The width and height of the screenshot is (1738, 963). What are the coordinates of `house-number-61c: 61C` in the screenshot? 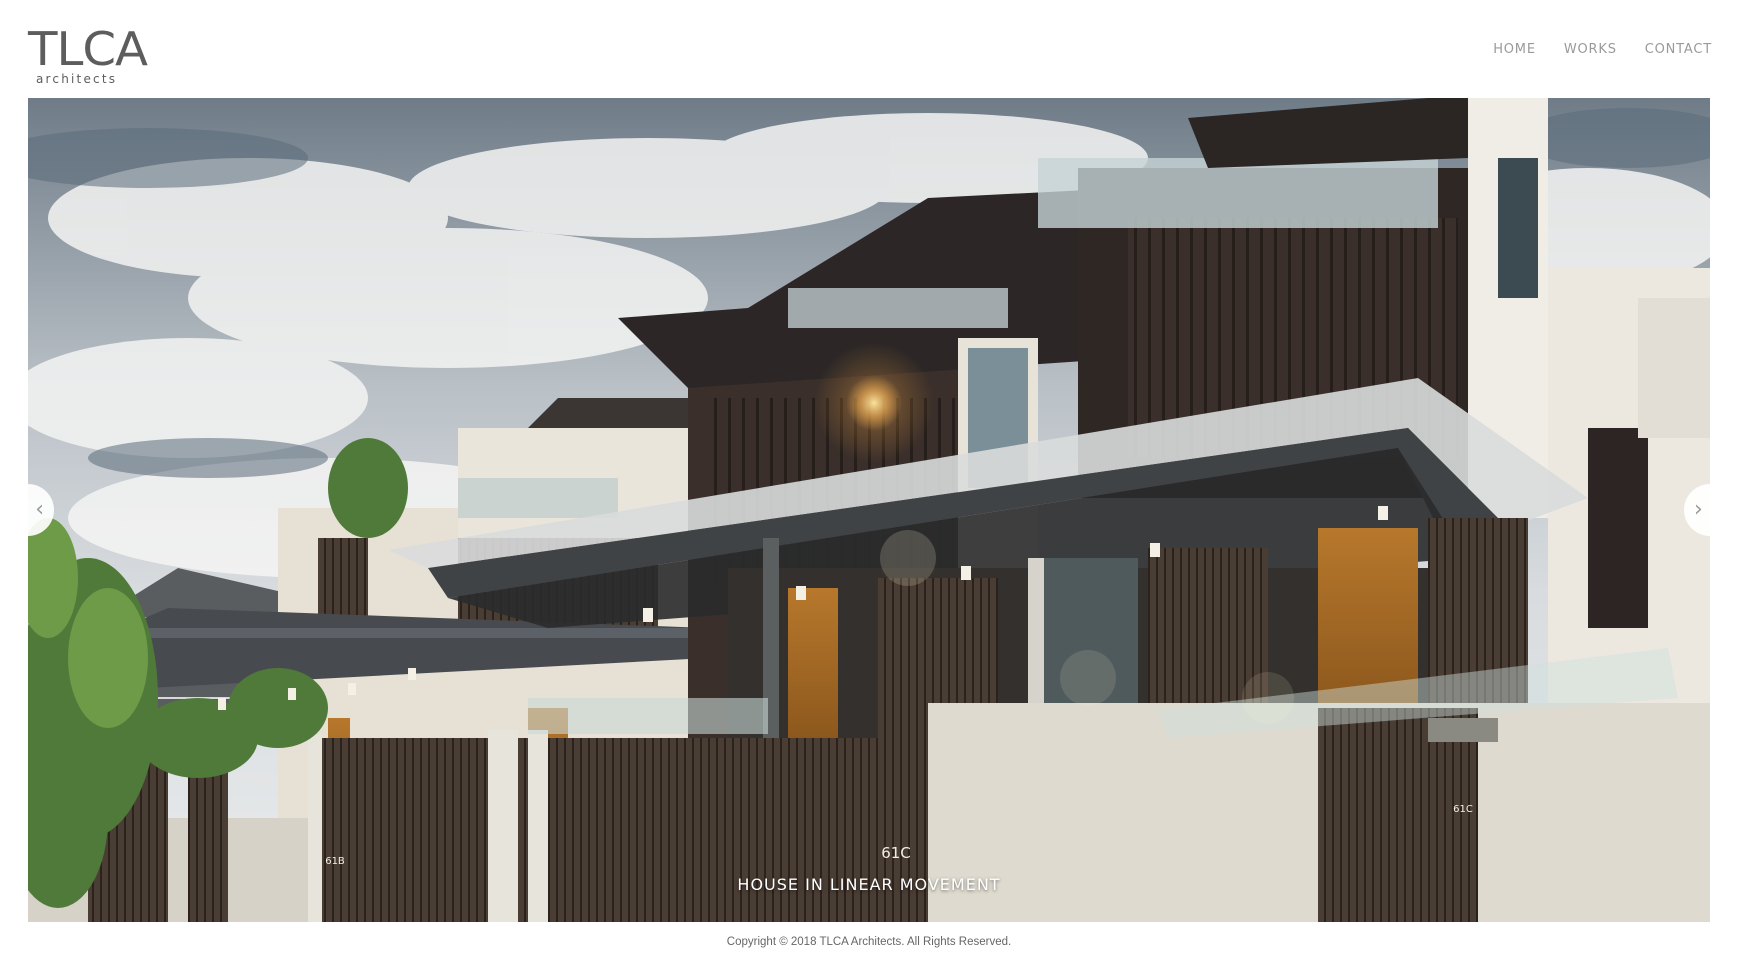 It's located at (896, 853).